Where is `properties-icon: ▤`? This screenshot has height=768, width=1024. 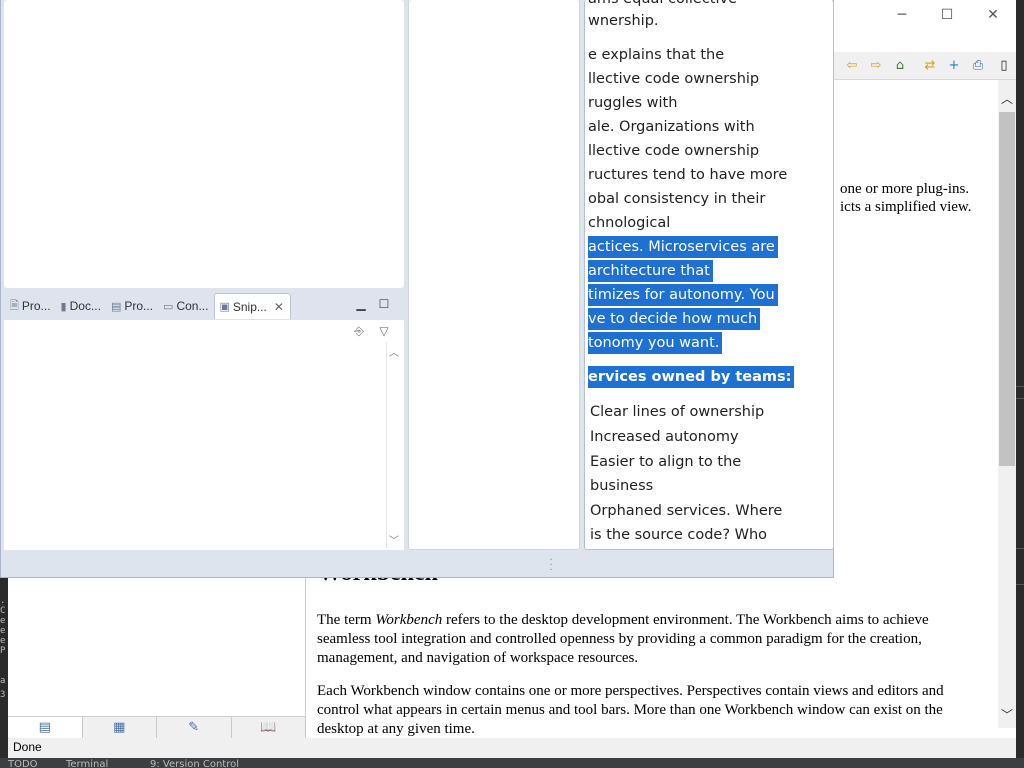 properties-icon: ▤ is located at coordinates (116, 306).